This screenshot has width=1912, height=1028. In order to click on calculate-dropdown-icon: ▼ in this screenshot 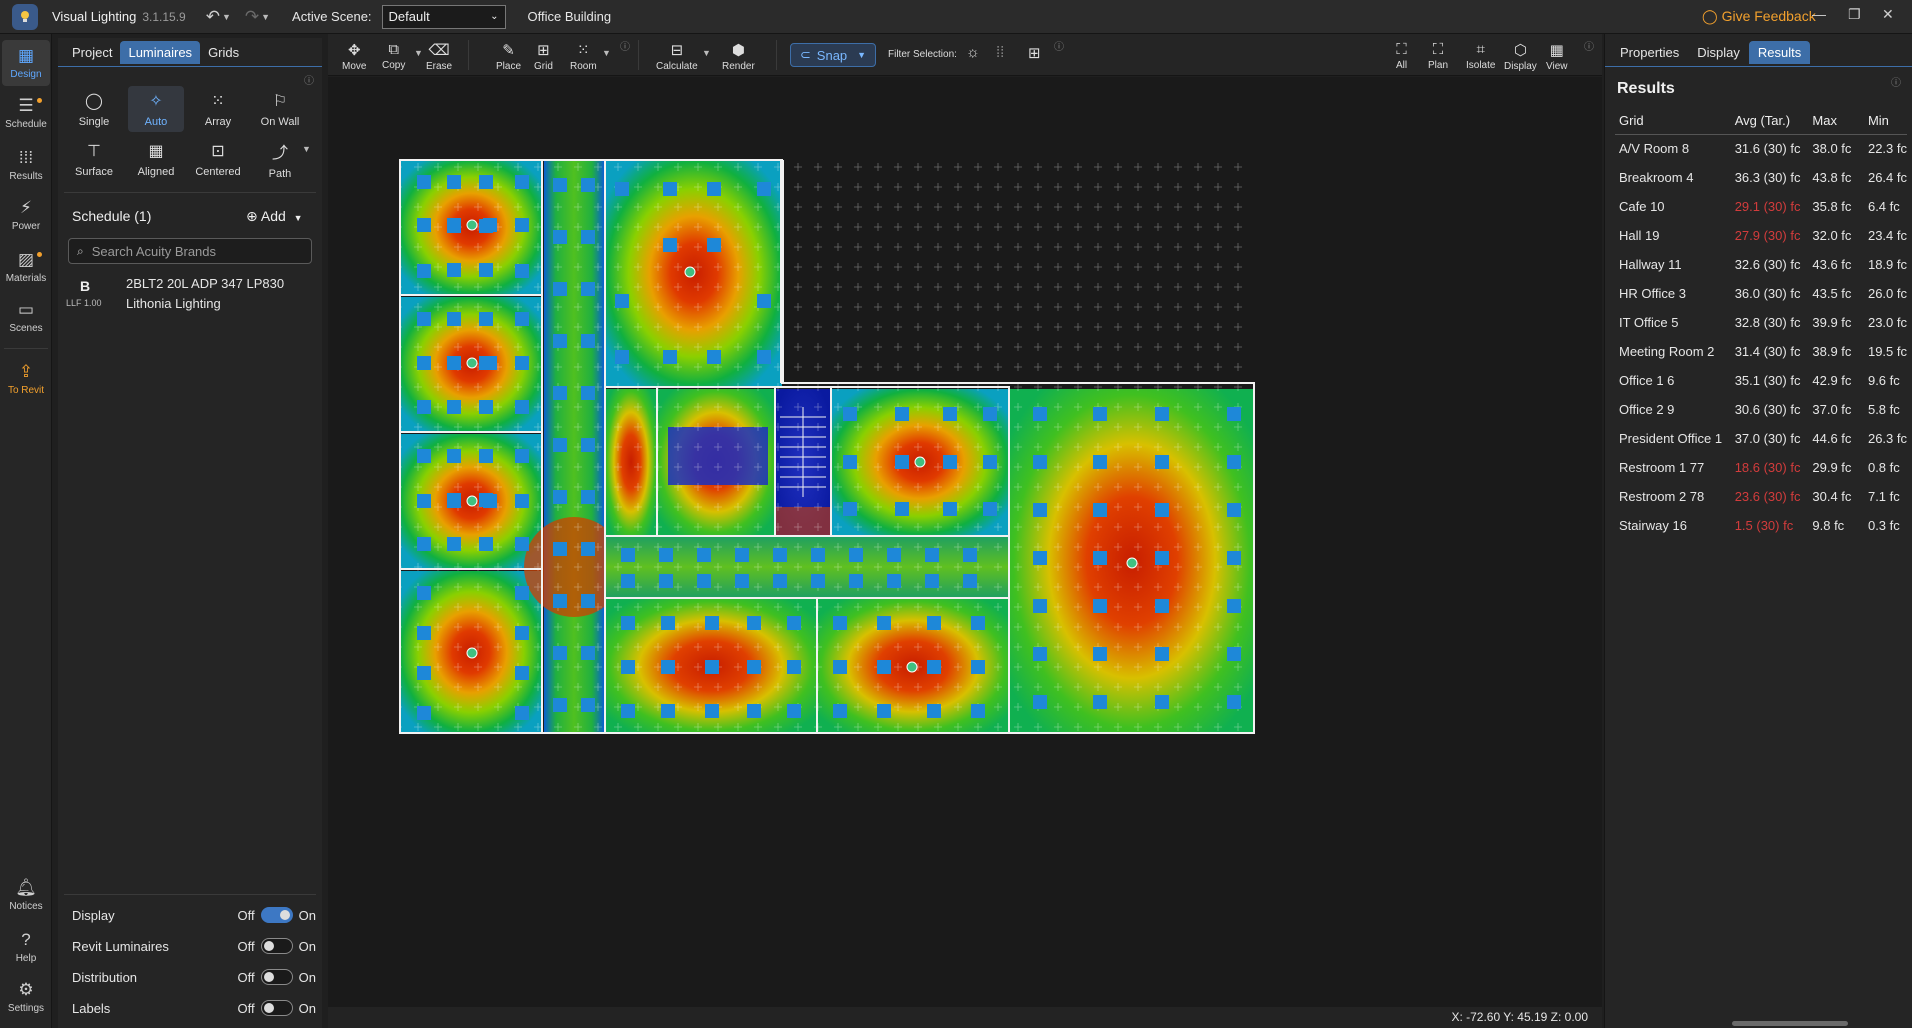, I will do `click(706, 53)`.